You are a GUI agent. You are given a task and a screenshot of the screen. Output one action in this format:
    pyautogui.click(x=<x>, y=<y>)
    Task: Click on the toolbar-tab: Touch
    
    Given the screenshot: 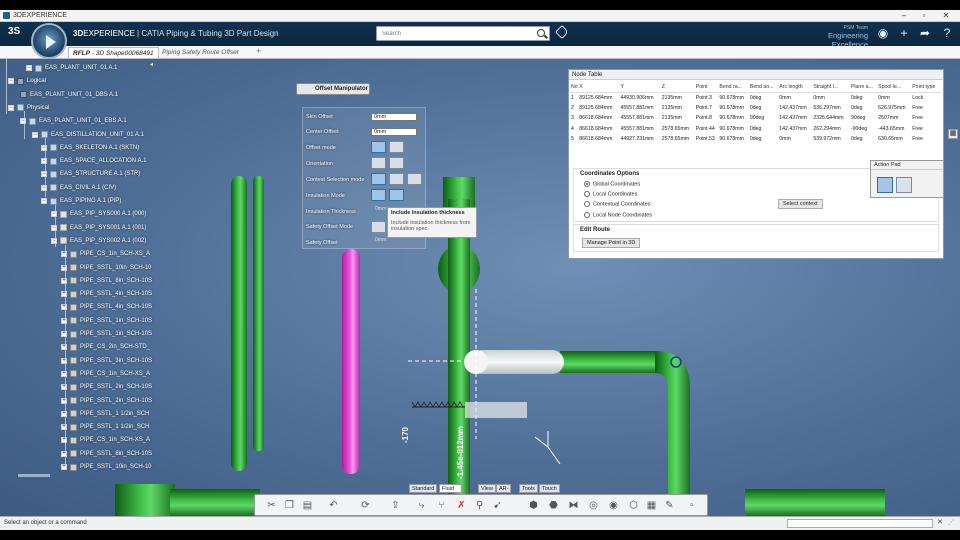 What is the action you would take?
    pyautogui.click(x=549, y=488)
    